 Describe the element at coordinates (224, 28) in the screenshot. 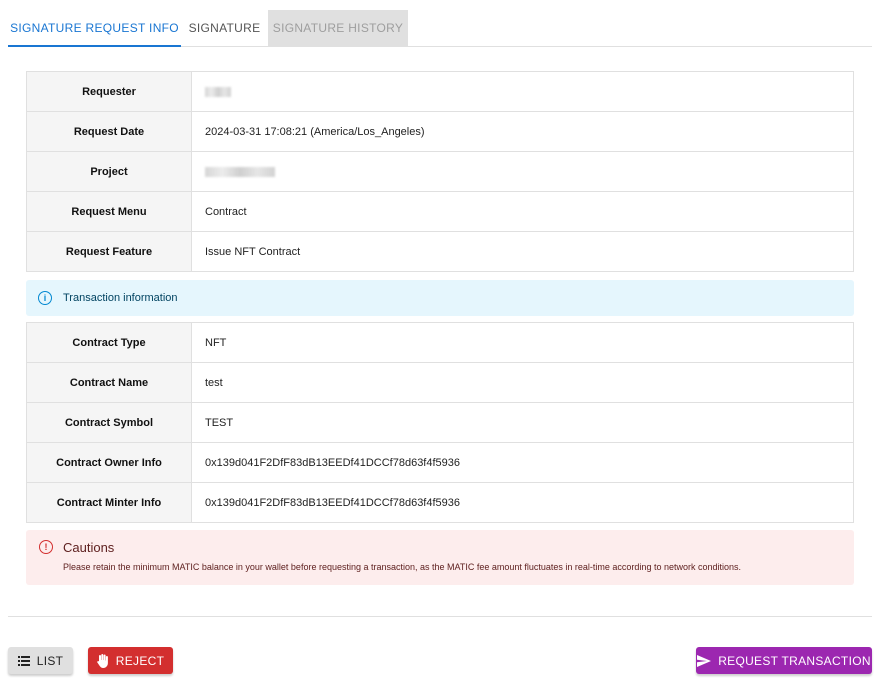

I see `tab-signature: SIGNATURE` at that location.